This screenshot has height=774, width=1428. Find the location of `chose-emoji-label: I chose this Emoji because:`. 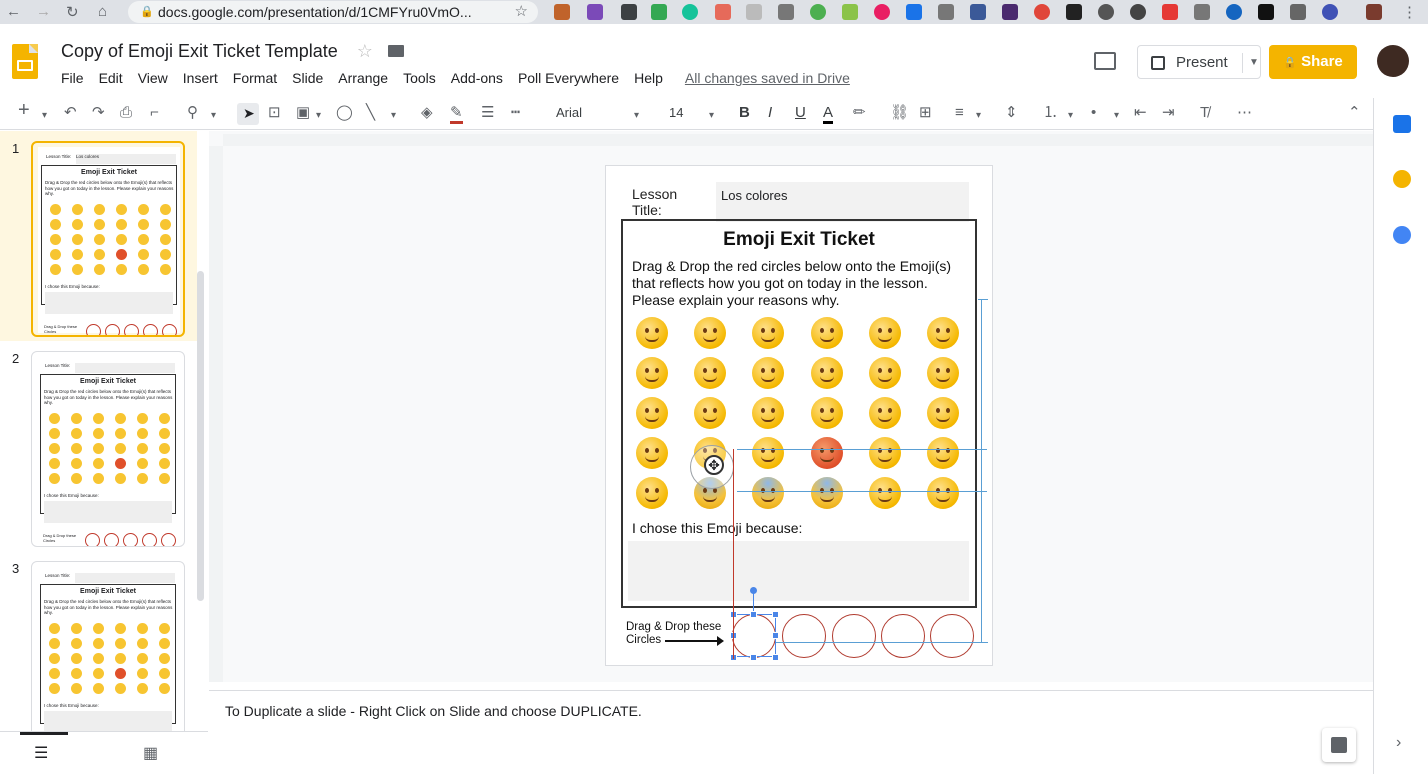

chose-emoji-label: I chose this Emoji because: is located at coordinates (717, 528).